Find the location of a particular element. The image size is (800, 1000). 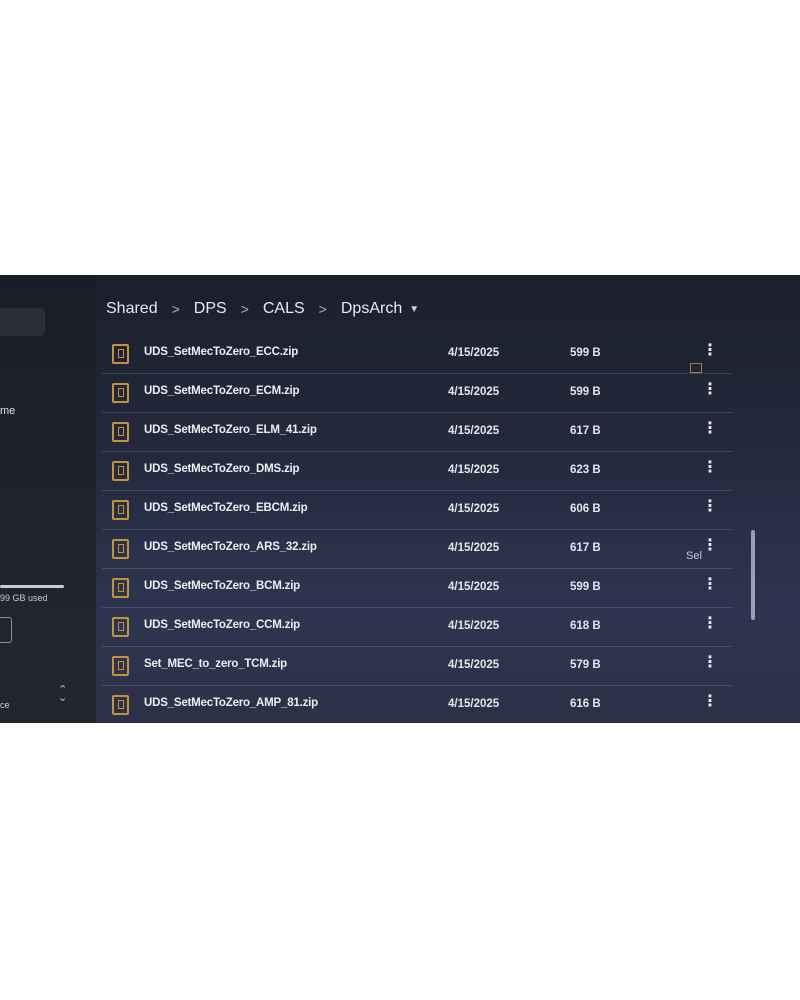

folder-icon is located at coordinates (696, 368).